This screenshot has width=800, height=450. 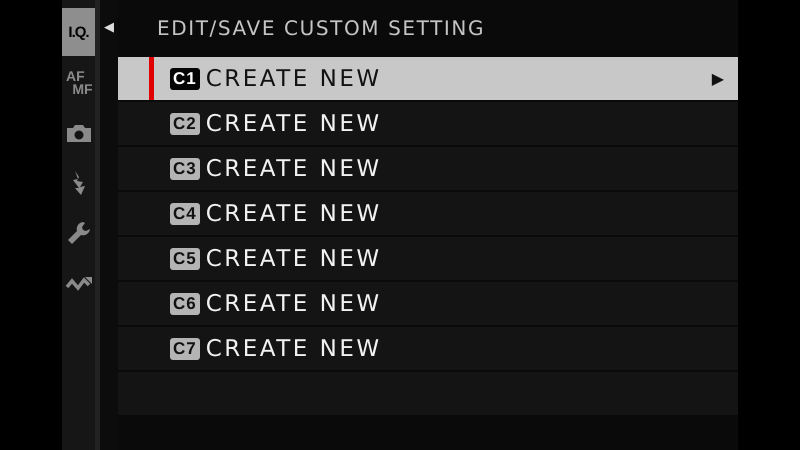 I want to click on custom-slot-label: C4, so click(x=185, y=213).